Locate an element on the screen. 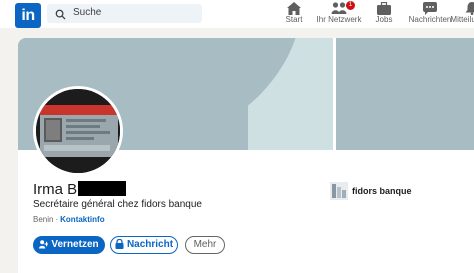  search-icon is located at coordinates (60, 16).